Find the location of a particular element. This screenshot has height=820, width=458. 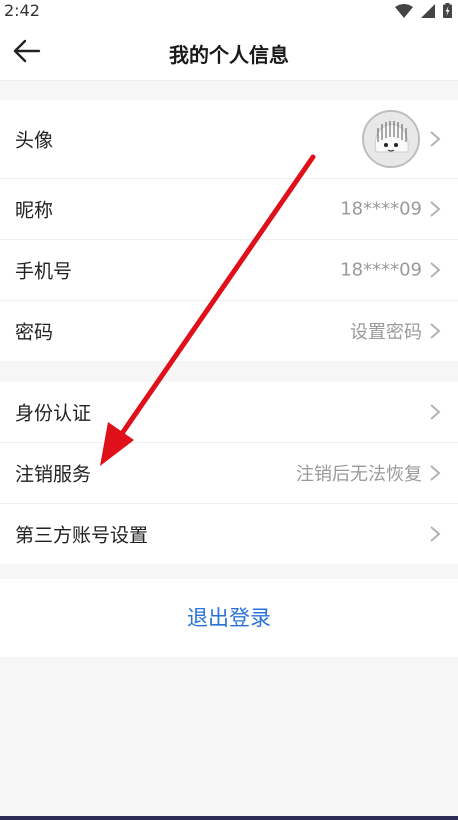

wifi-icon is located at coordinates (404, 10).